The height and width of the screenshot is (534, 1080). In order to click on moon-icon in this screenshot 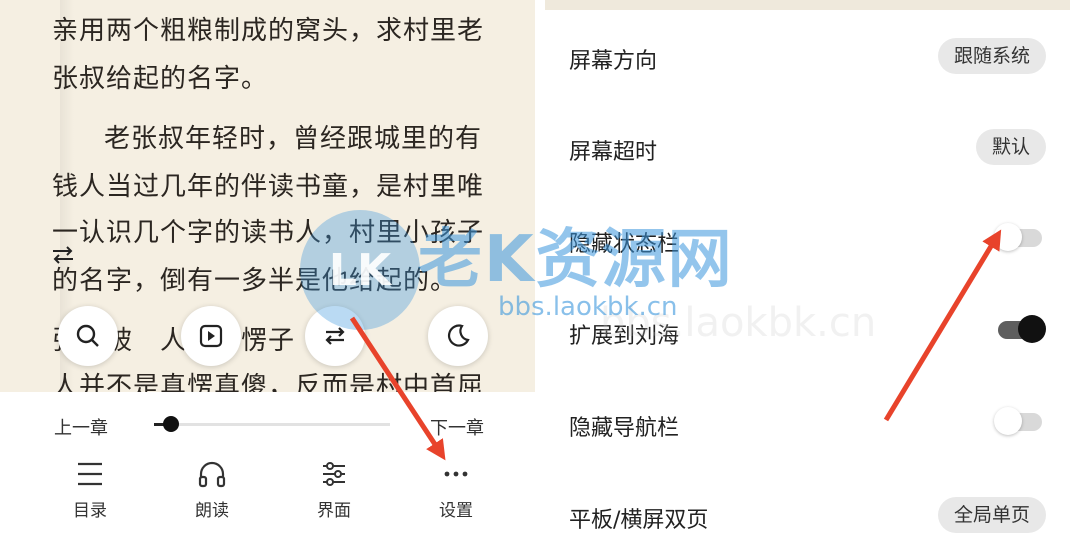, I will do `click(458, 335)`.